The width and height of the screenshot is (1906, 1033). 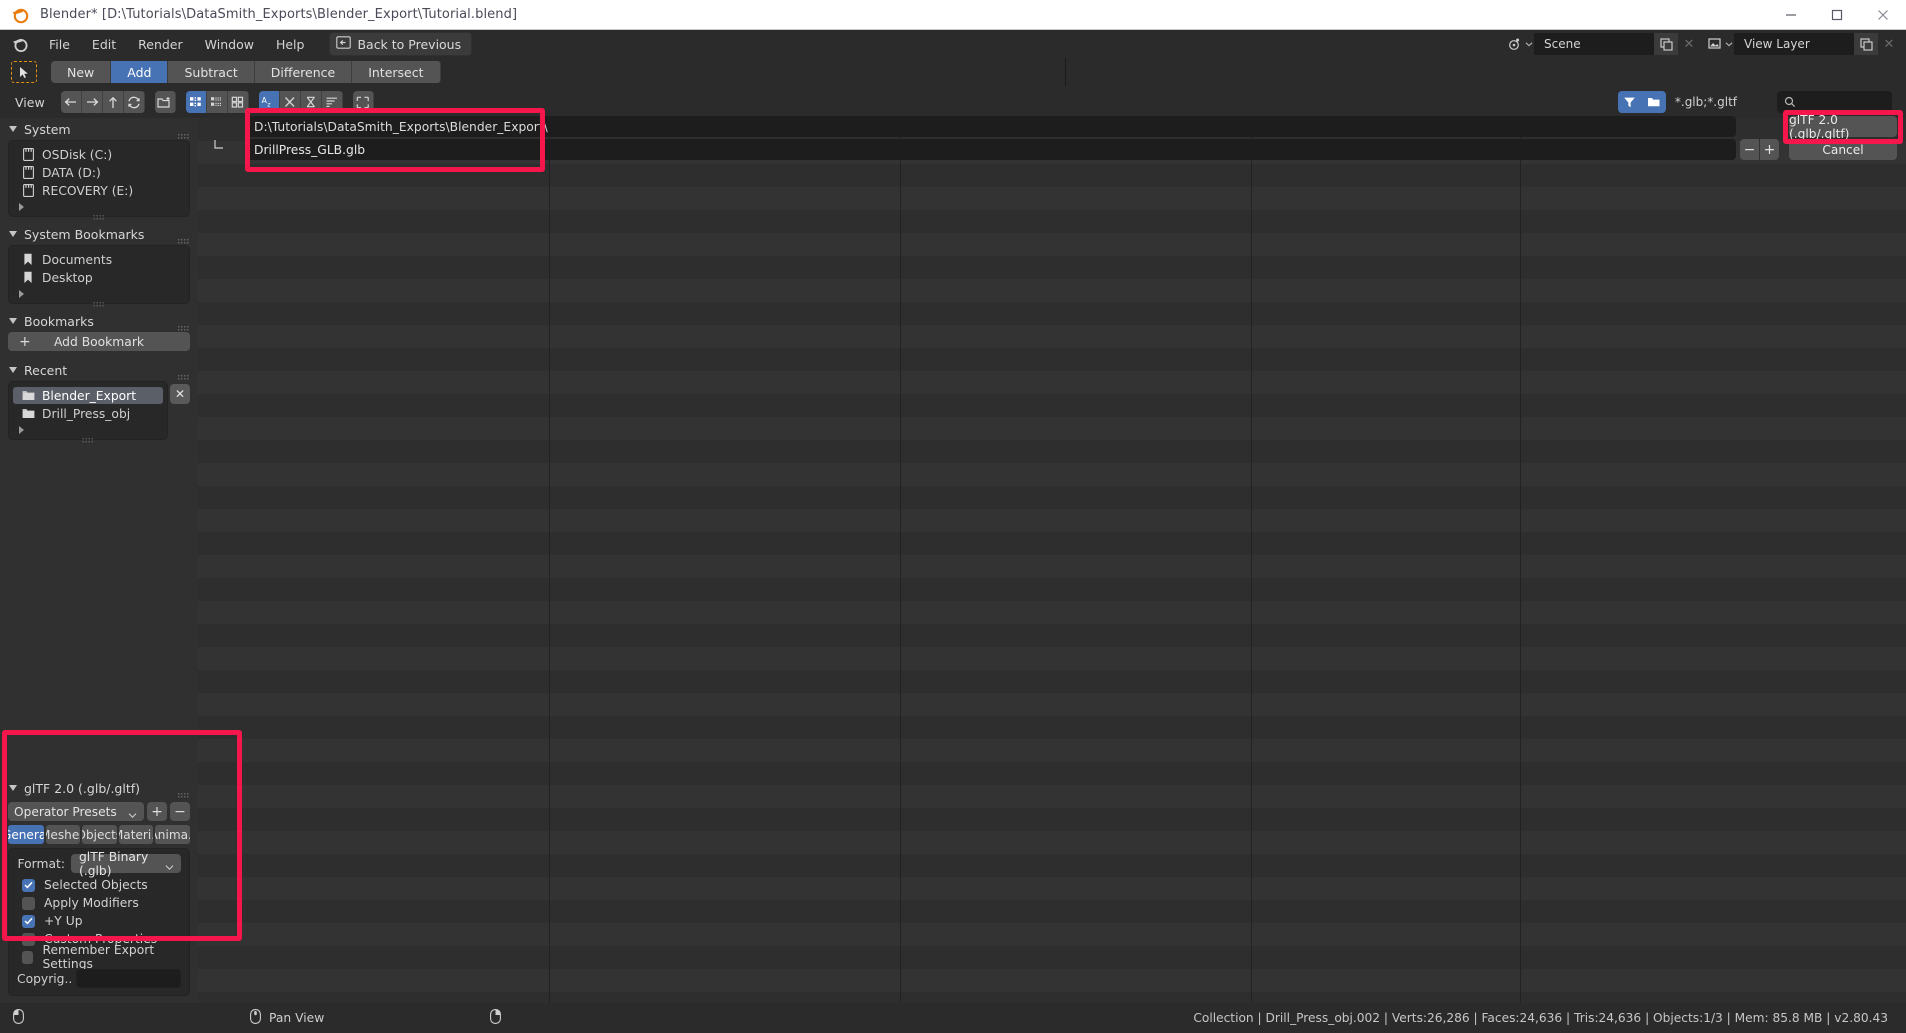 I want to click on back-to-previous-button: Back to Previous, so click(x=401, y=44).